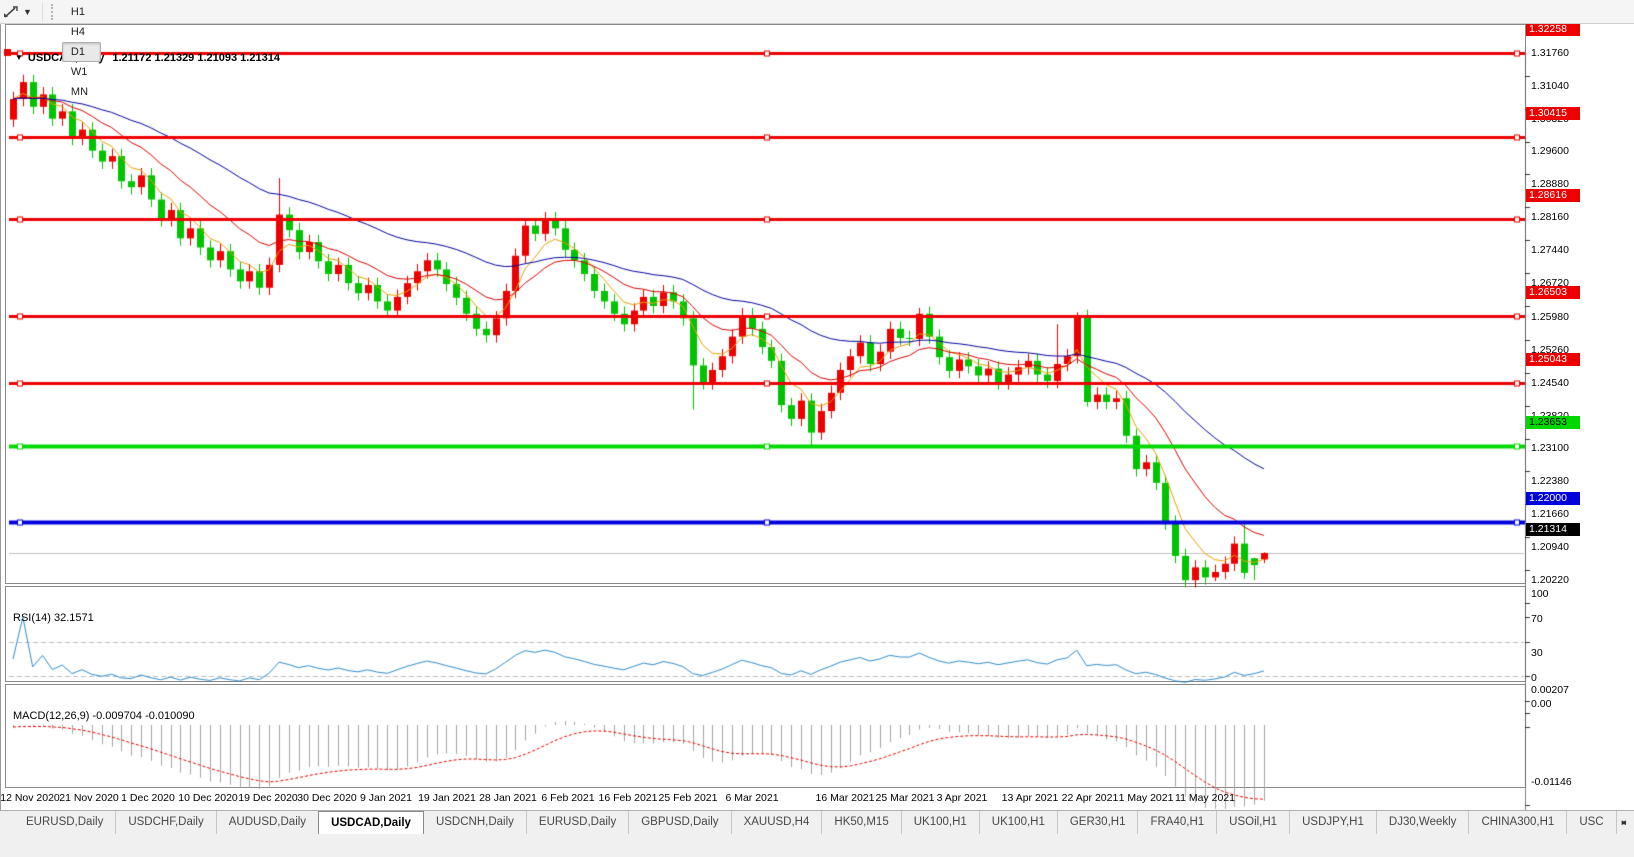 This screenshot has width=1634, height=857. What do you see at coordinates (1333, 822) in the screenshot?
I see `chart-tab-usdjpy-h1: USDJPY,H1` at bounding box center [1333, 822].